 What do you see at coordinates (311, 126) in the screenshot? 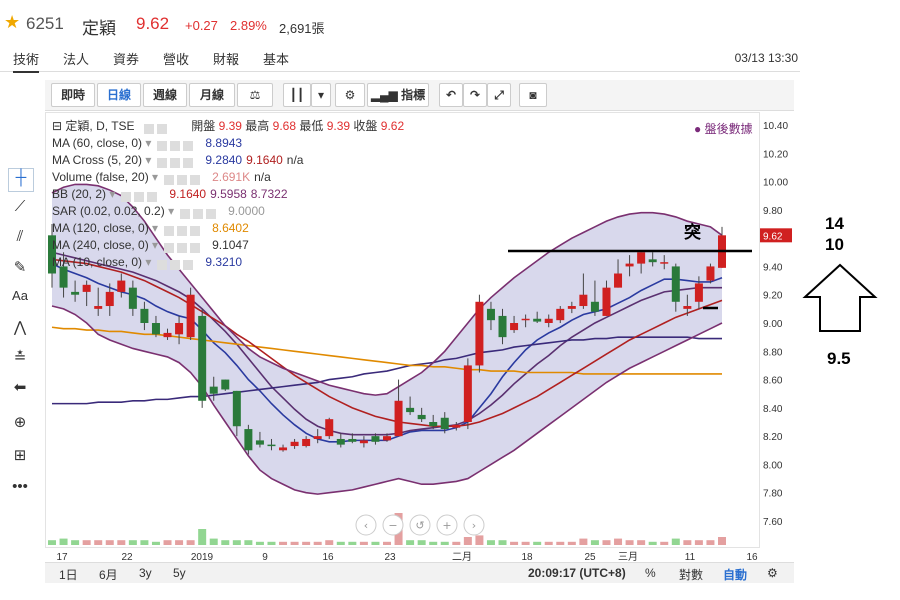
I see `low-label: 最低` at bounding box center [311, 126].